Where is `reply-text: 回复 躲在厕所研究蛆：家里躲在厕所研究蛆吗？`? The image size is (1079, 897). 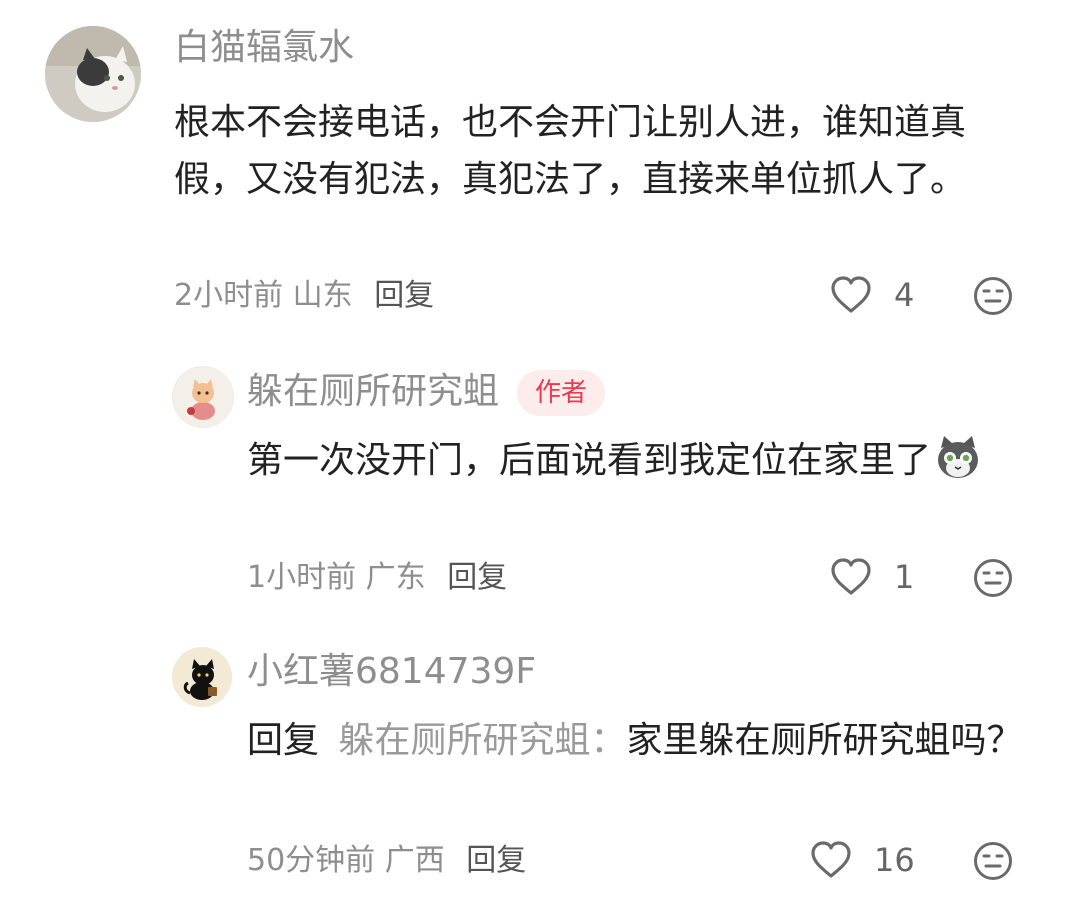
reply-text: 回复 躲在厕所研究蛆：家里躲在厕所研究蛆吗？ is located at coordinates (642, 740).